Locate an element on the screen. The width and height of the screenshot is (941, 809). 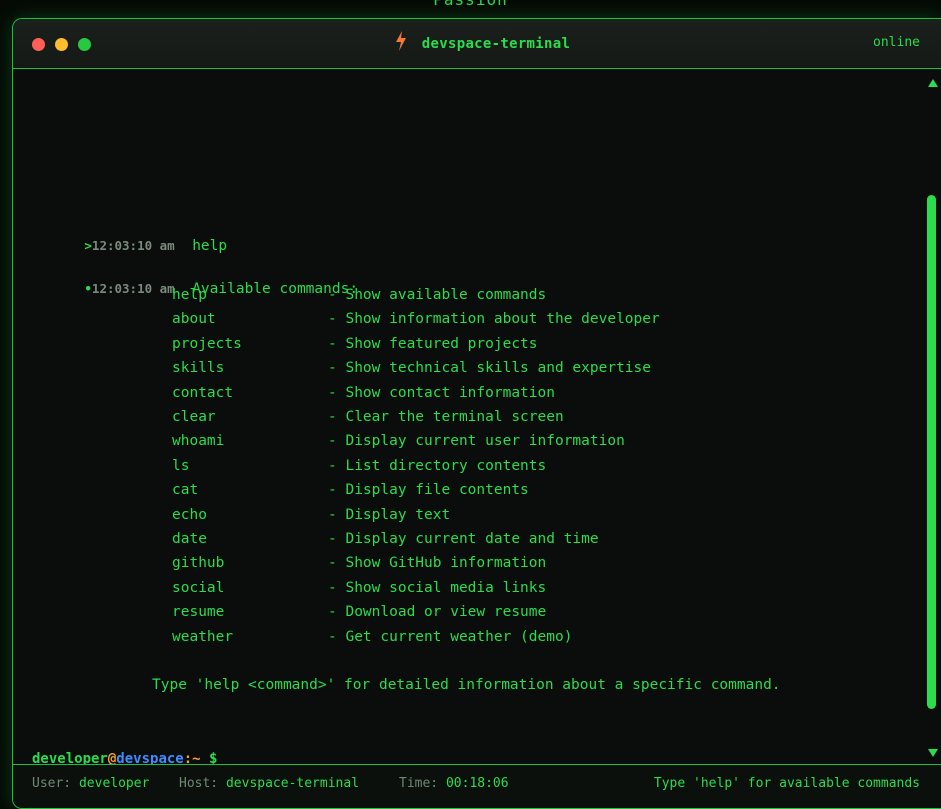
command-name: about is located at coordinates (194, 319).